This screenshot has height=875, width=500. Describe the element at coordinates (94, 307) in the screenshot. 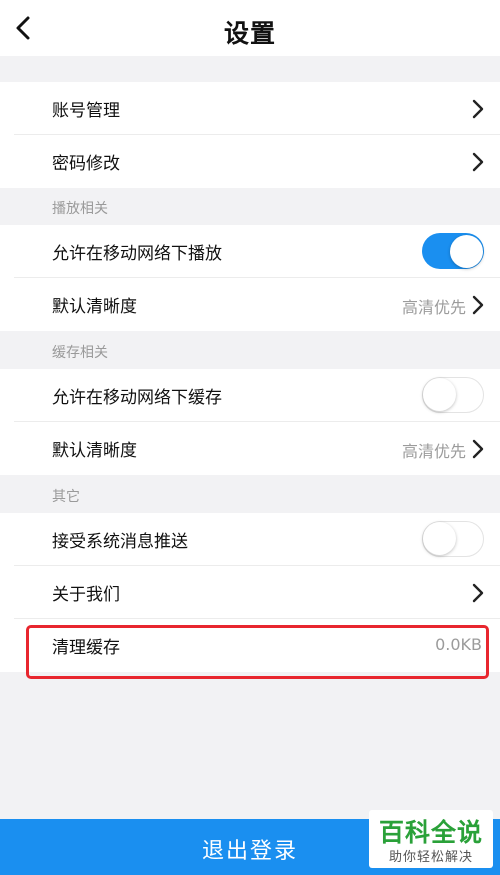

I see `playback-quality-label: 默认清晰度` at that location.